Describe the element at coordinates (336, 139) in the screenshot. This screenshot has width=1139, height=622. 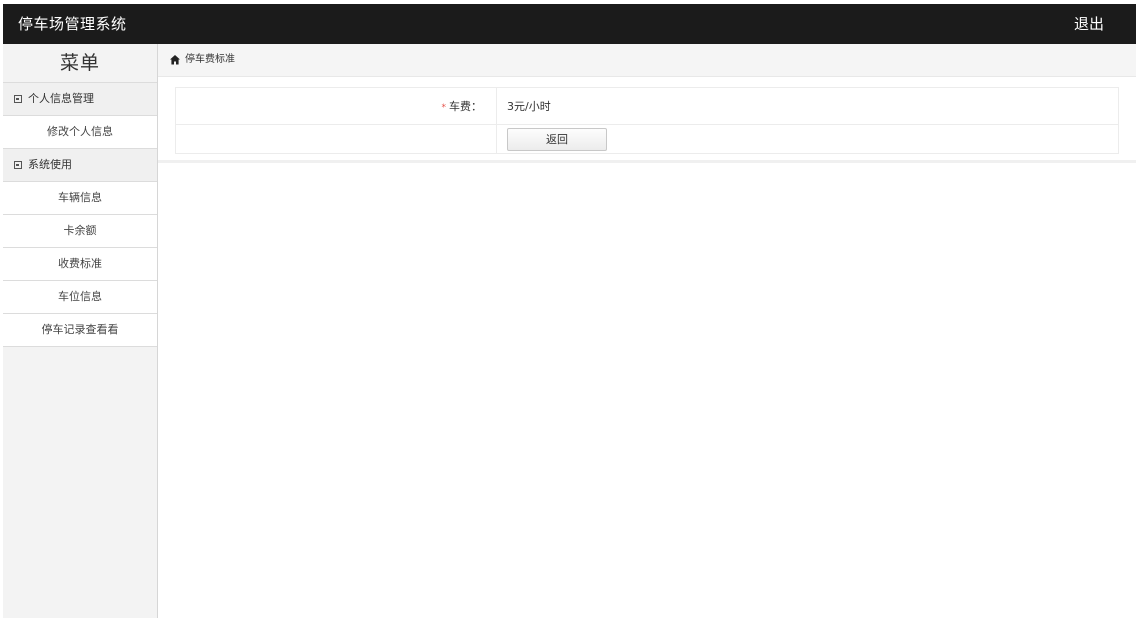
I see `action-label-cell` at that location.